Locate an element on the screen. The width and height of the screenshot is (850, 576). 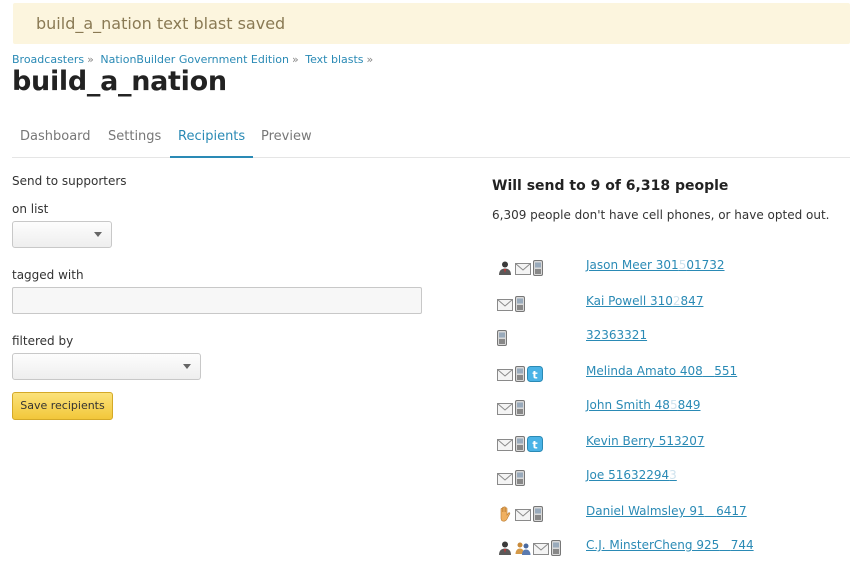
recipient-link: Jason Meer 301501732 is located at coordinates (655, 265).